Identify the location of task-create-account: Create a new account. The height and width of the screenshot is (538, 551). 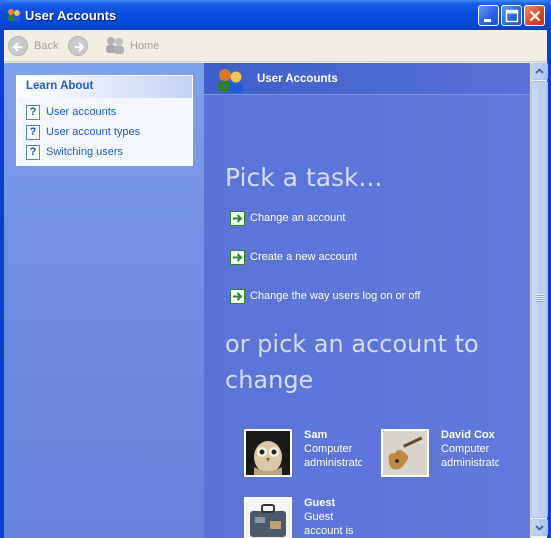
(293, 257).